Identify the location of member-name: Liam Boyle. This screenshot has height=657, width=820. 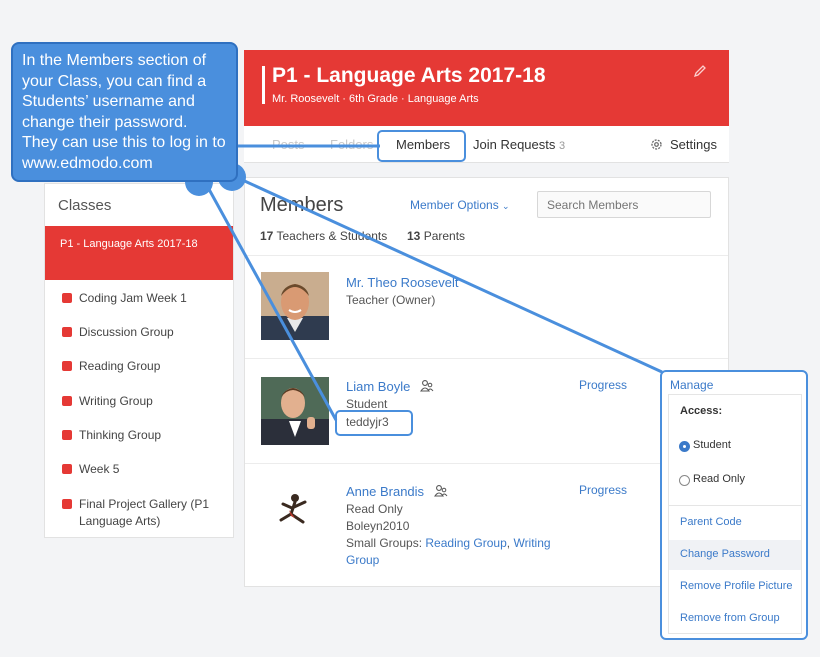
(390, 386).